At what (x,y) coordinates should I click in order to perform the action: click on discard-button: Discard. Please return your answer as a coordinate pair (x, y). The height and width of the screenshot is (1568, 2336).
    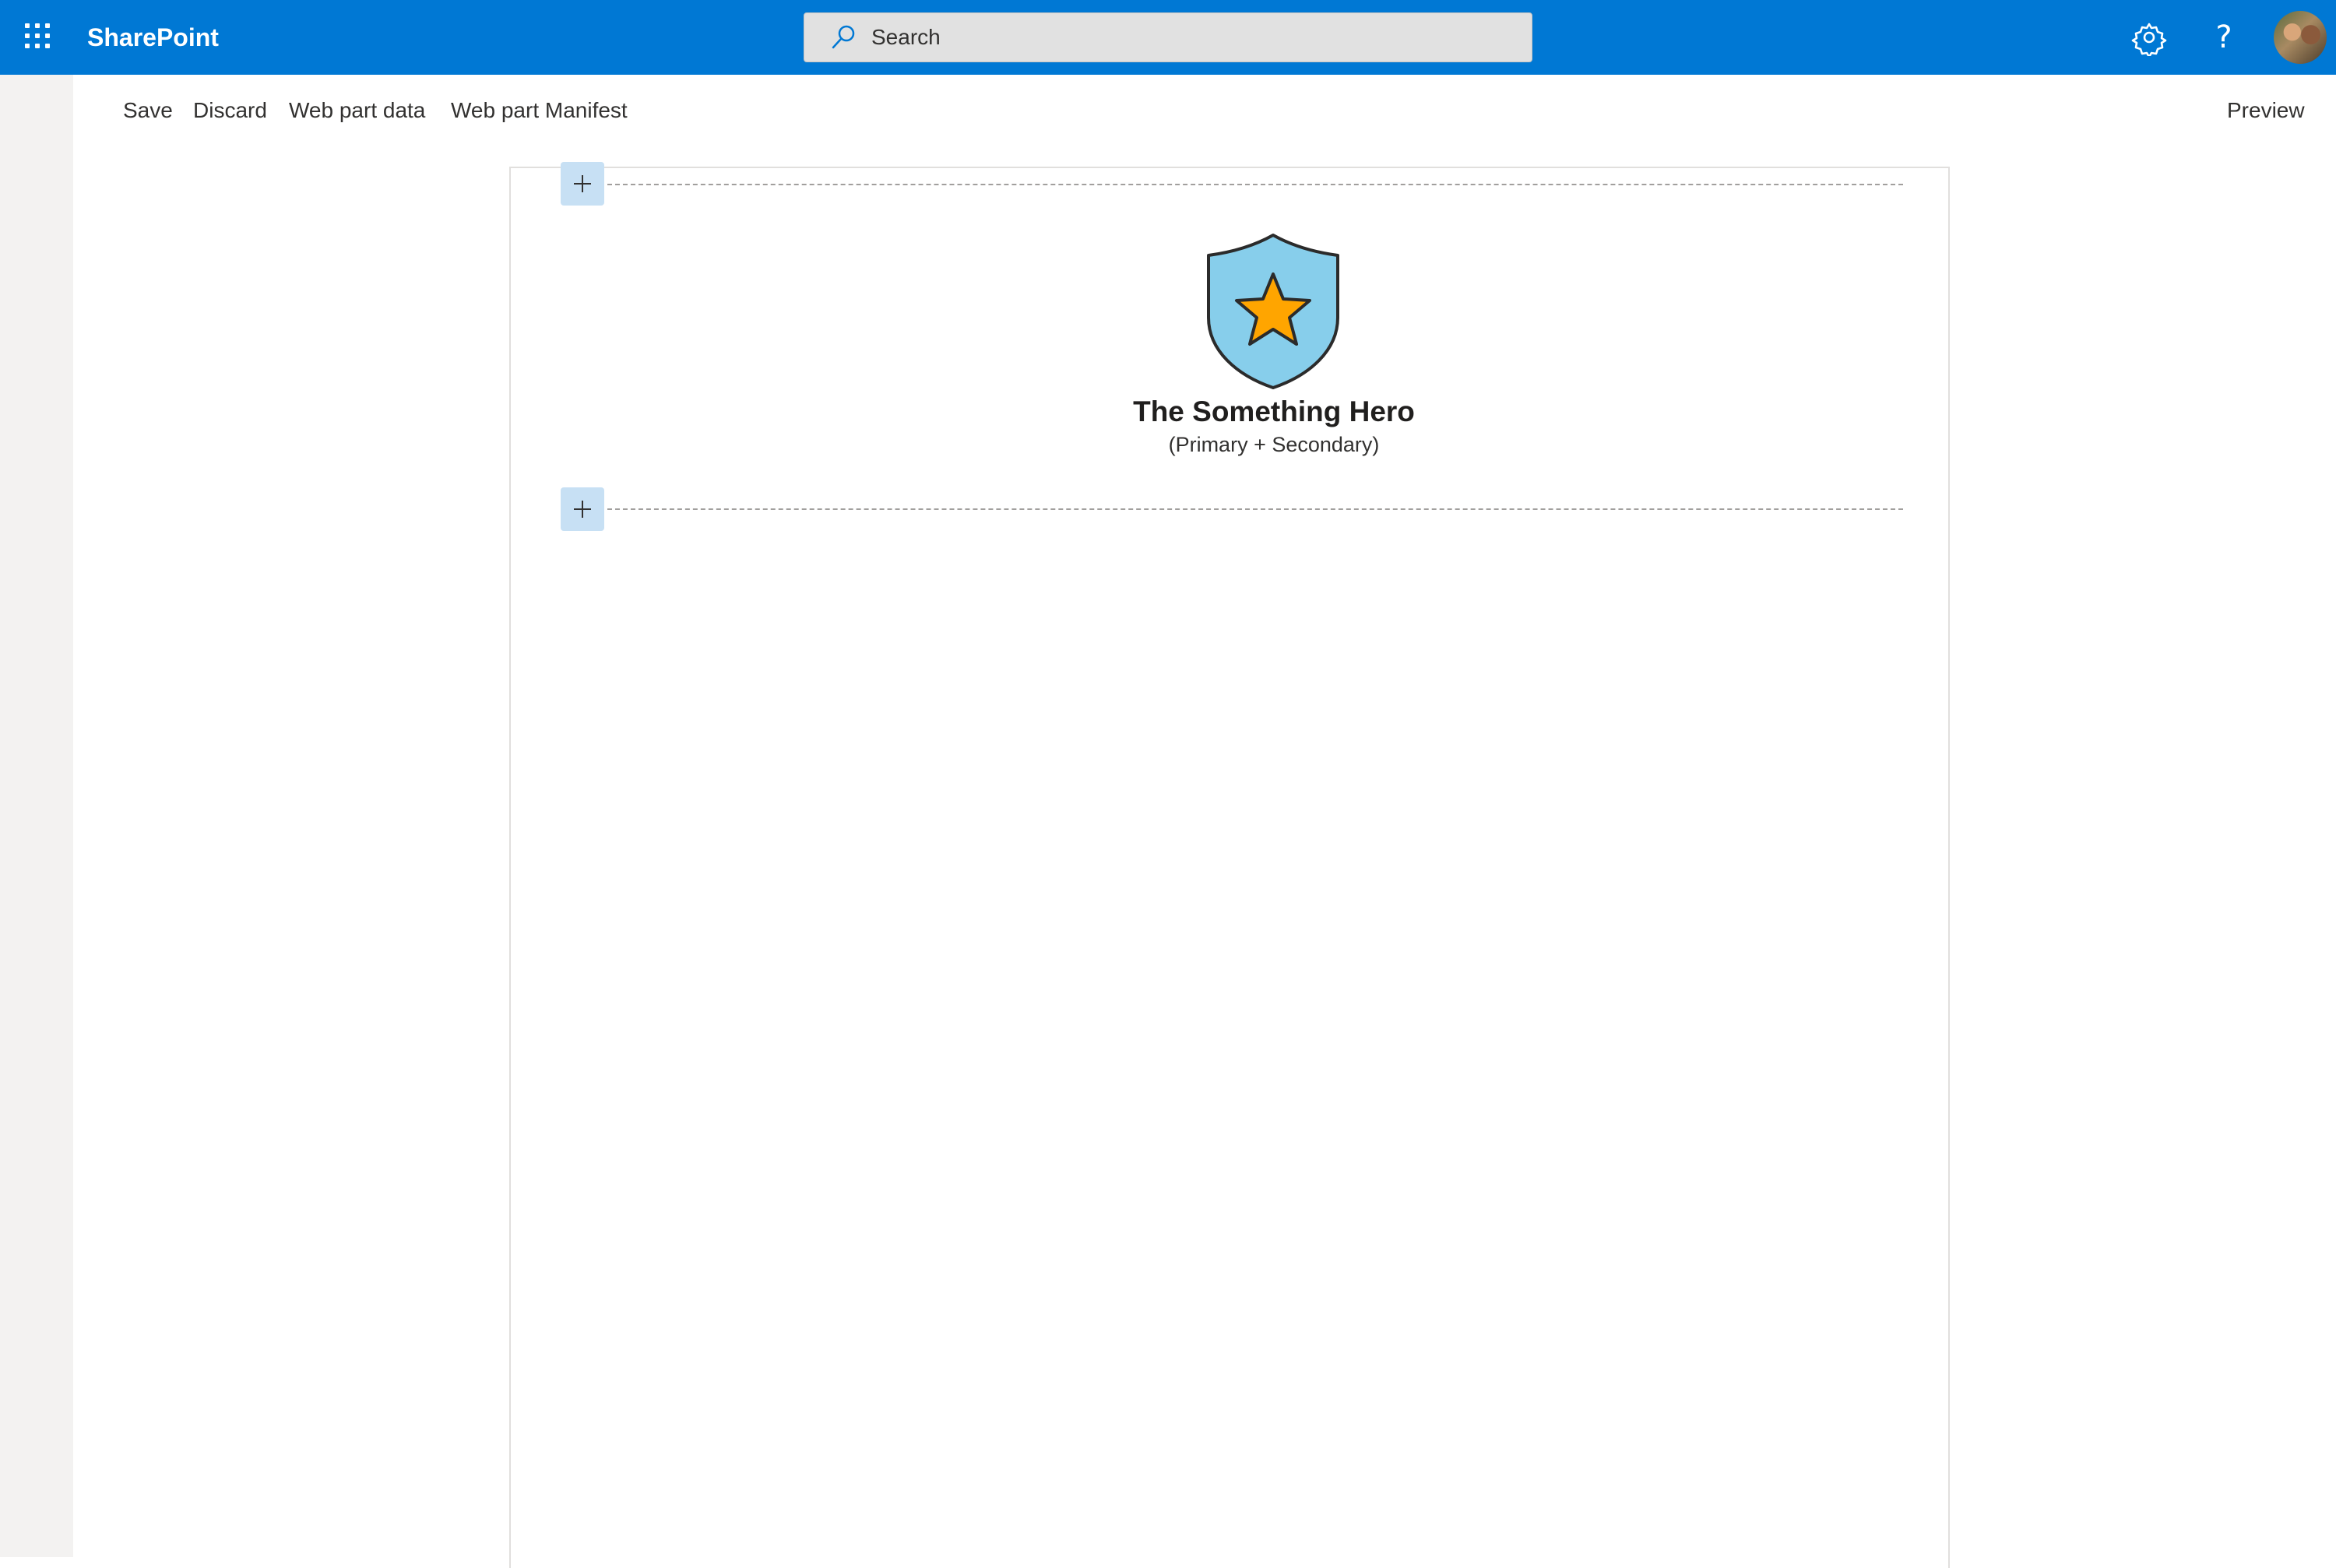
    Looking at the image, I should click on (230, 110).